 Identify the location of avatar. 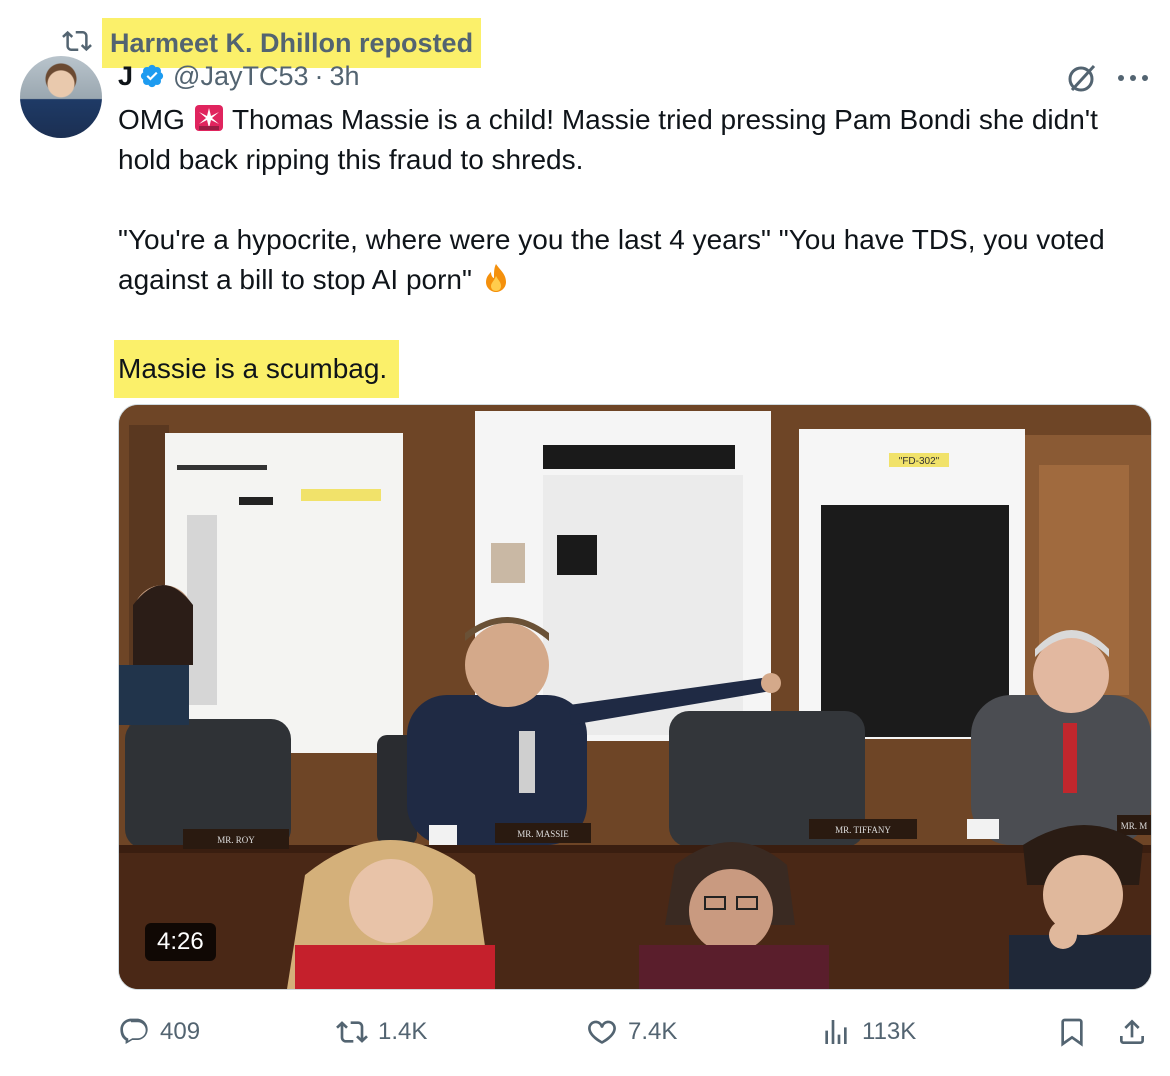
(61, 97).